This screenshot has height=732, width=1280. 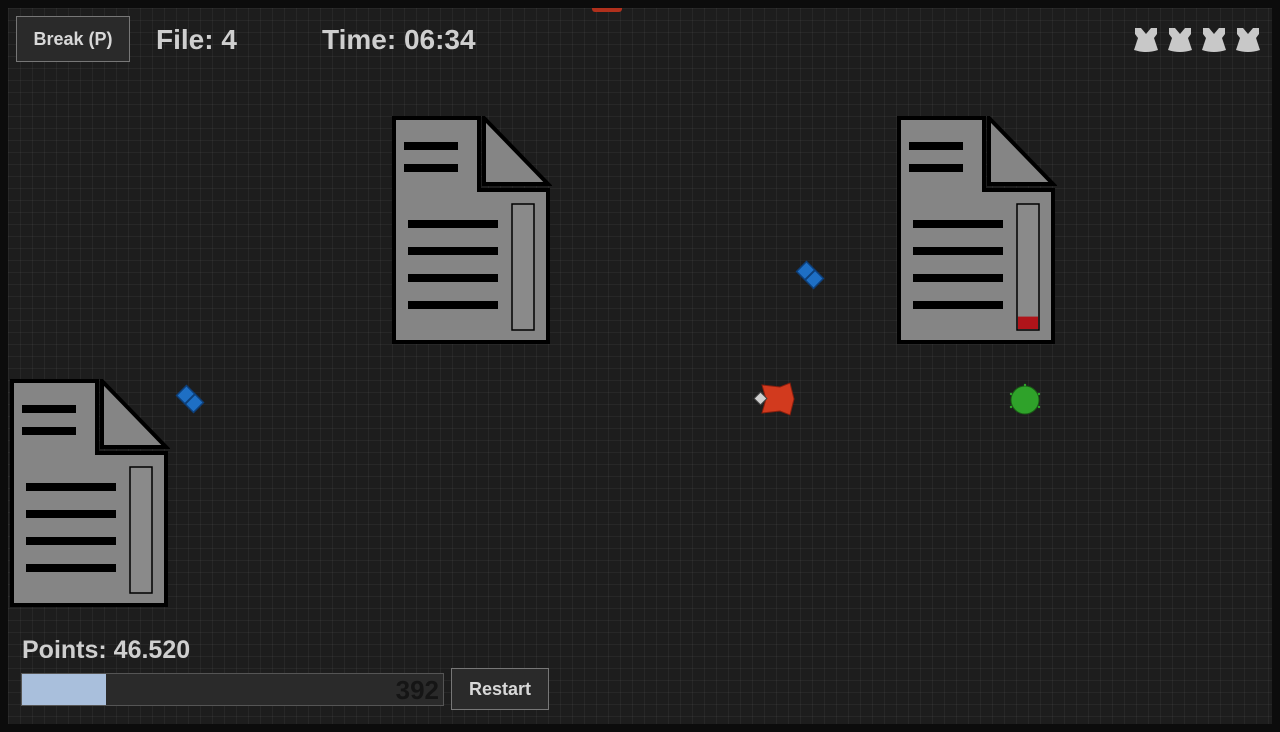 I want to click on offscreen-enemy-marker, so click(x=607, y=10).